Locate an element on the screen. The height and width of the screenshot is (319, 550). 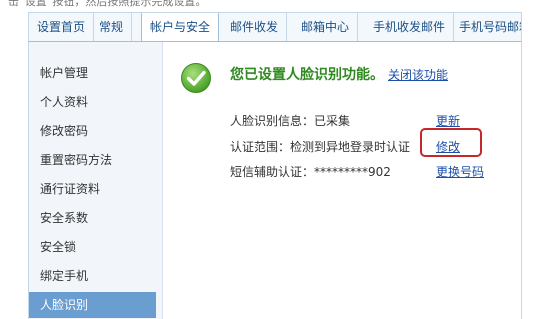
tab-mobile-mail: 手机收发邮件 is located at coordinates (410, 27).